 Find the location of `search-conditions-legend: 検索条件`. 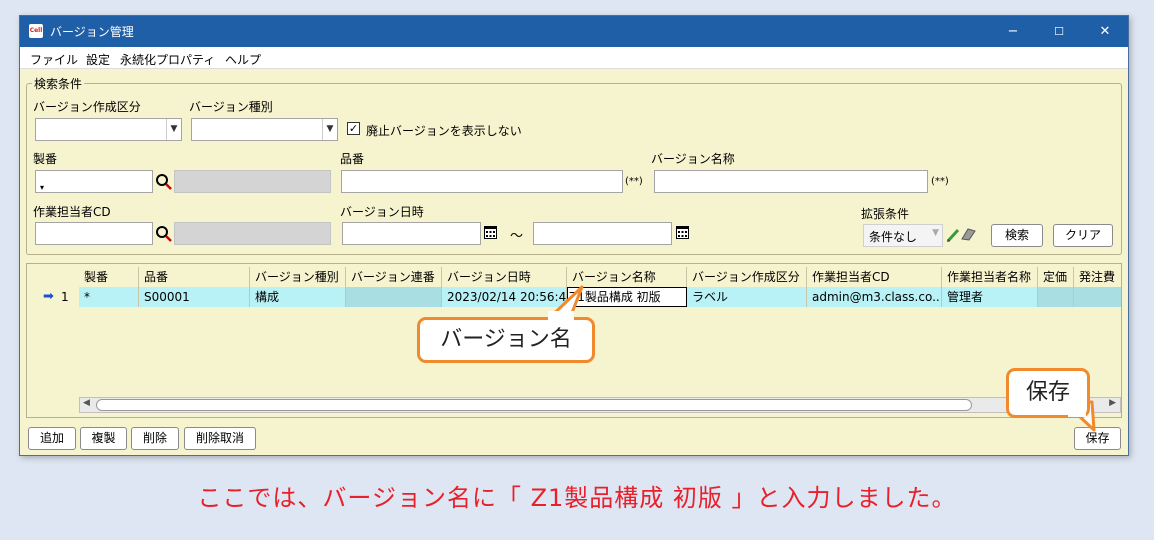

search-conditions-legend: 検索条件 is located at coordinates (58, 83).